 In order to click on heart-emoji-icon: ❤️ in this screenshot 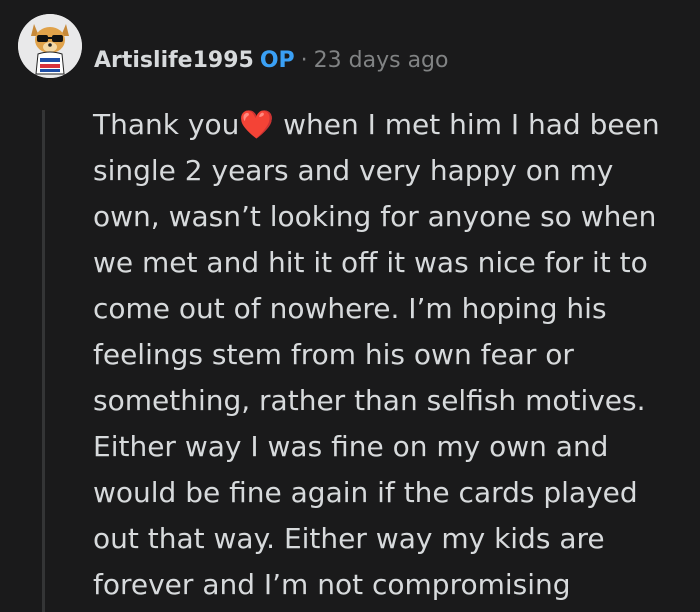, I will do `click(257, 124)`.